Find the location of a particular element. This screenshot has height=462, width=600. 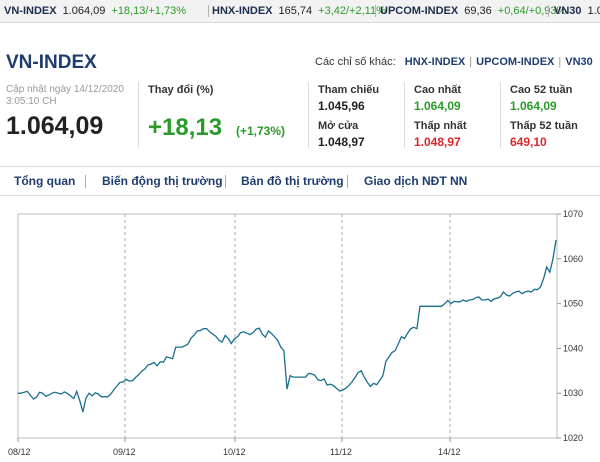

stat-label: Mở cửa is located at coordinates (338, 126).